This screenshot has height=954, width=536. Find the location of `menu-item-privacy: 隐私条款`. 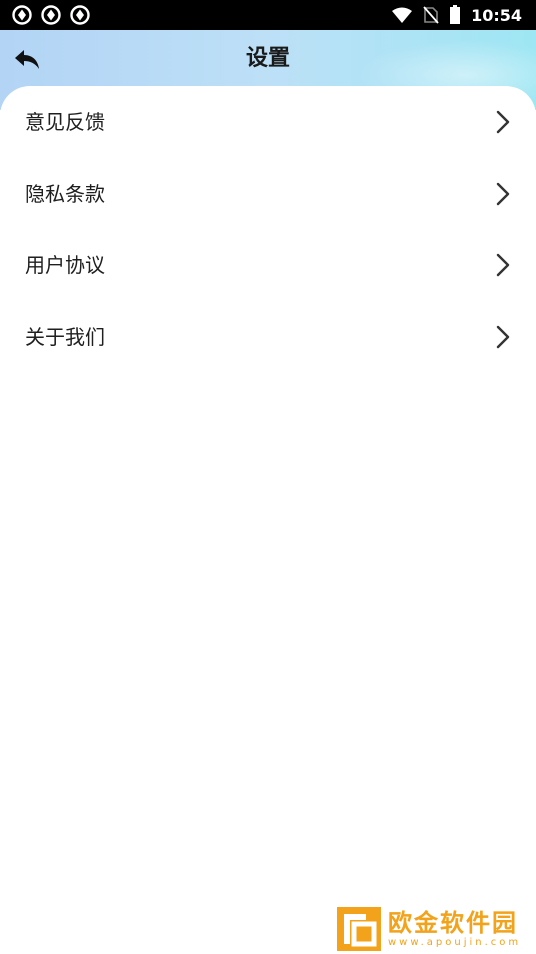

menu-item-privacy: 隐私条款 is located at coordinates (268, 194).